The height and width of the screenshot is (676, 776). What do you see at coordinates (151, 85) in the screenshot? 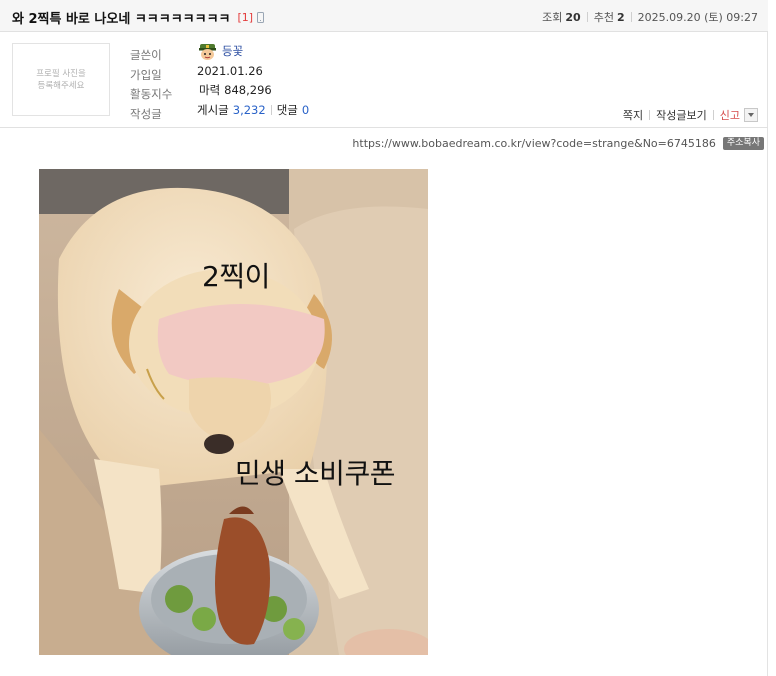
I see `profile-labels: 글쓴이 가입일 활동지수 작성글` at bounding box center [151, 85].